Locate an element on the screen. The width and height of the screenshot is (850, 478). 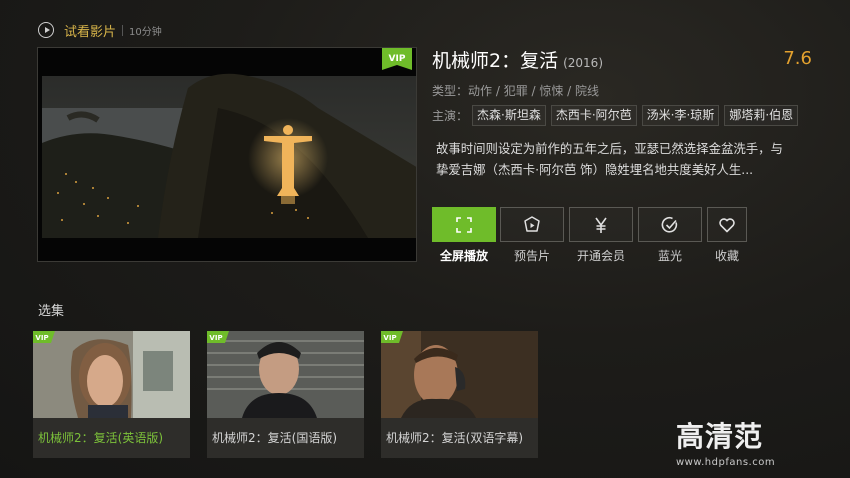
fullscreen-icon is located at coordinates (464, 224).